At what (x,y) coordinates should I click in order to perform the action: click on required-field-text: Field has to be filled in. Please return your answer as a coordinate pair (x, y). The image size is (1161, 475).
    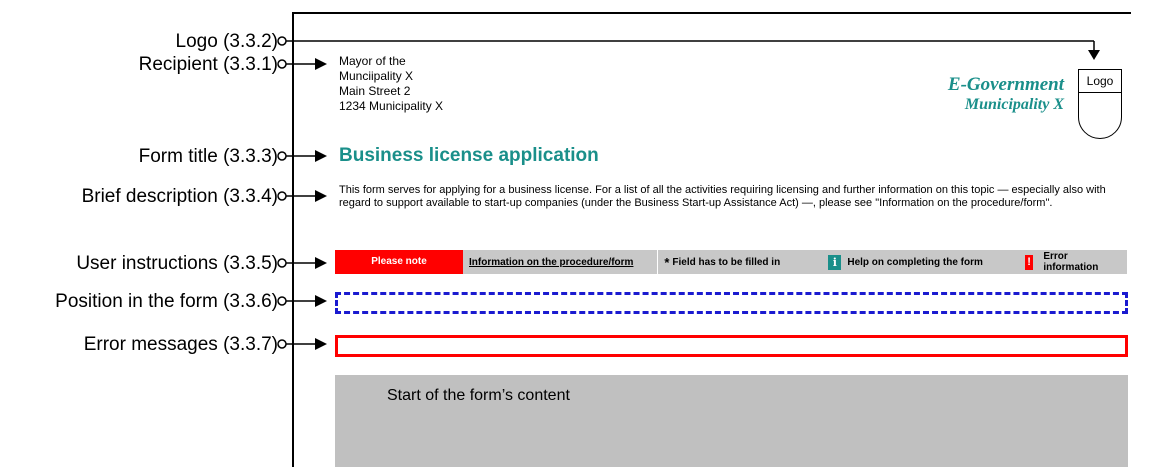
    Looking at the image, I should click on (726, 262).